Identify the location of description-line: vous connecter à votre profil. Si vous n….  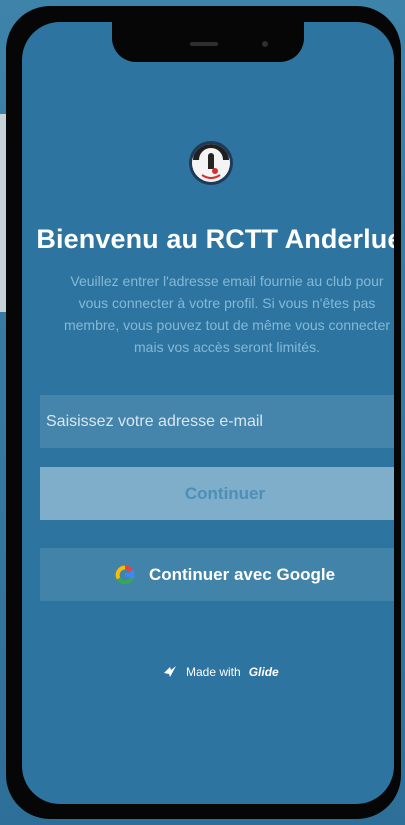
(227, 303).